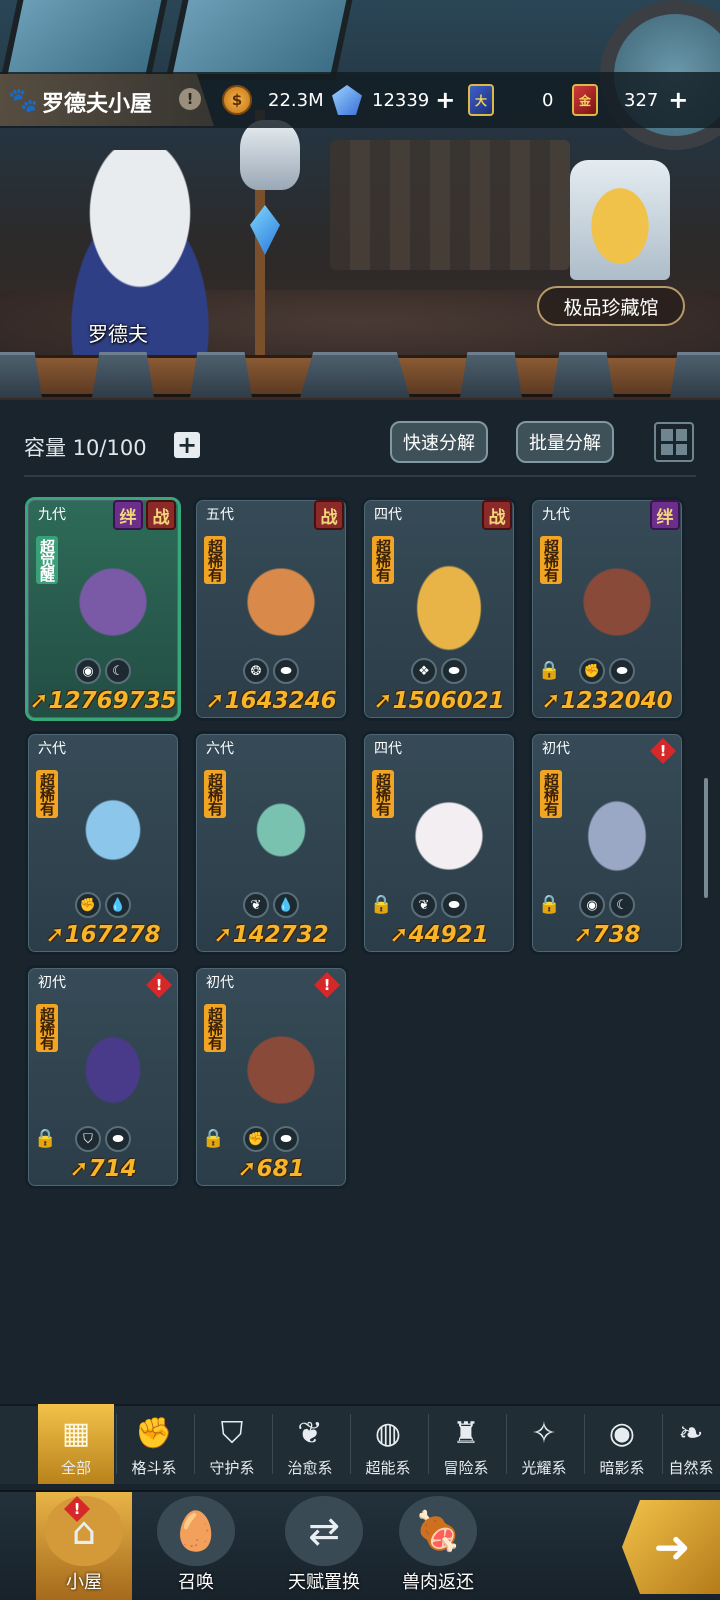  What do you see at coordinates (565, 442) in the screenshot?
I see `batch-decompose-button: 批量分解` at bounding box center [565, 442].